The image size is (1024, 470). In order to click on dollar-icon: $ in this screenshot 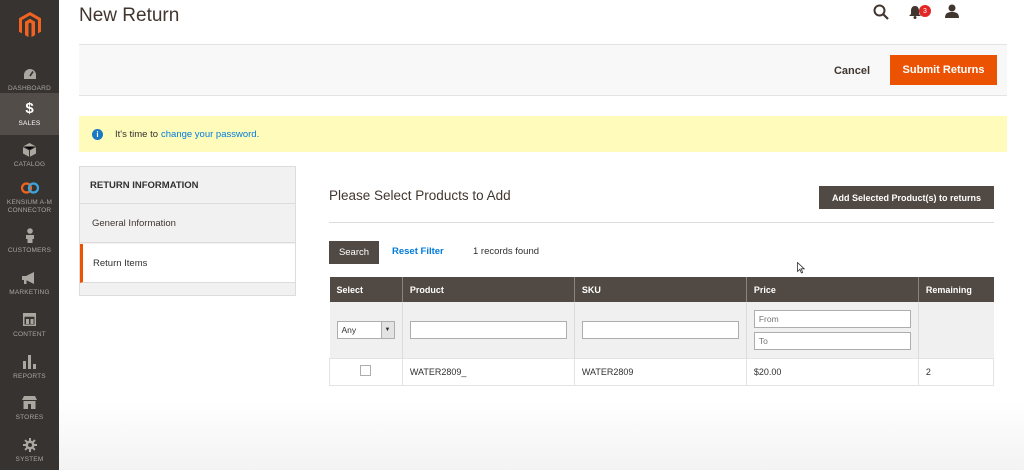, I will do `click(29, 108)`.